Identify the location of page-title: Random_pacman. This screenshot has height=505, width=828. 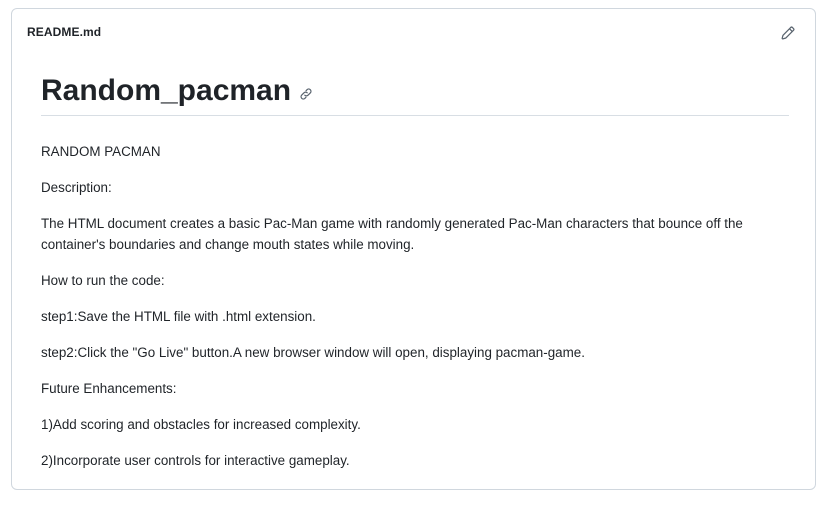
(166, 90).